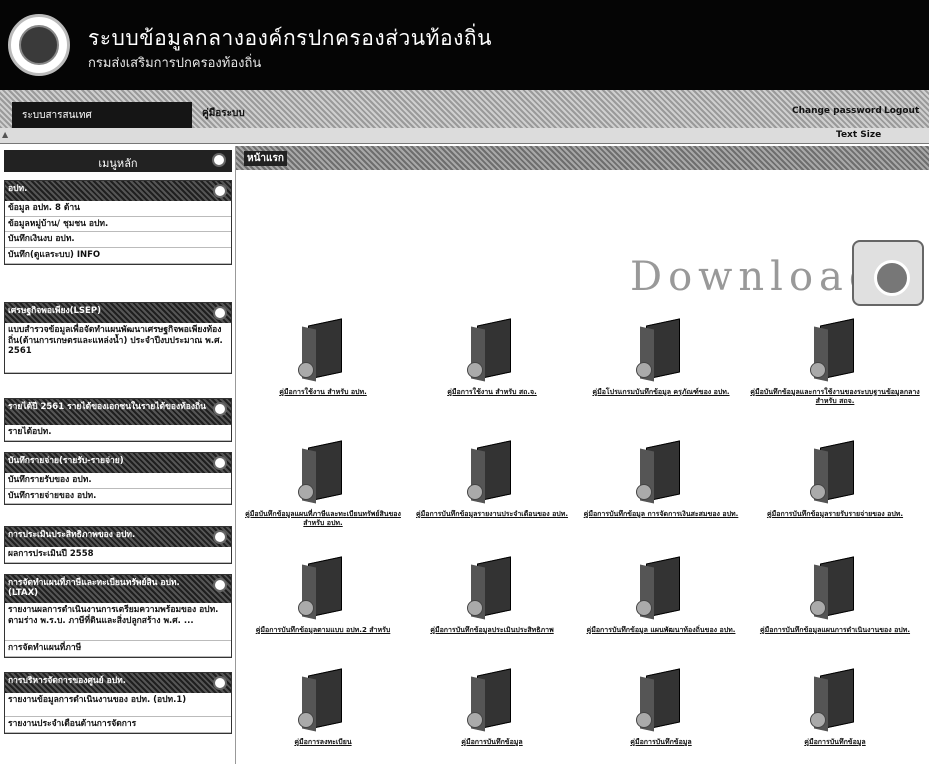 The height and width of the screenshot is (764, 929). What do you see at coordinates (492, 630) in the screenshot?
I see `manual-label: คู่มือการบันทึกข้อมูลประเมินประสิทธิภาพ` at bounding box center [492, 630].